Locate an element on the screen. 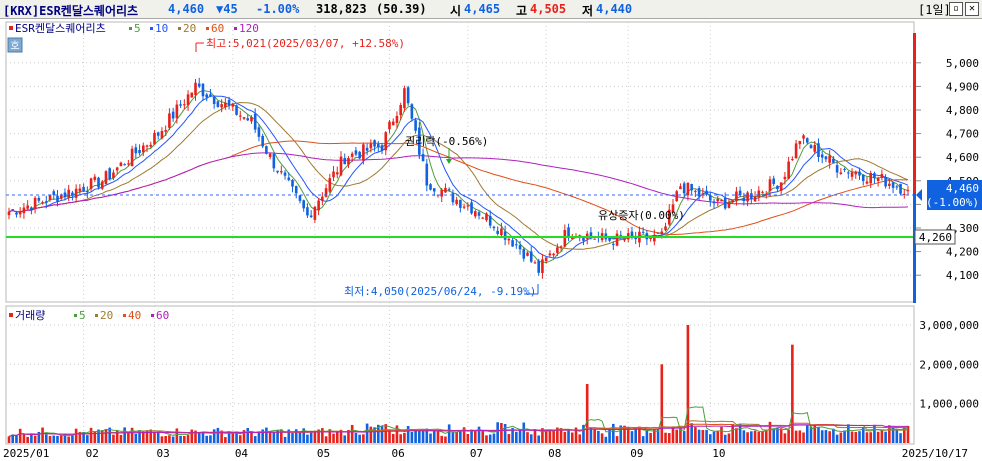  volume-ma-legend-20: 20 is located at coordinates (106, 315).